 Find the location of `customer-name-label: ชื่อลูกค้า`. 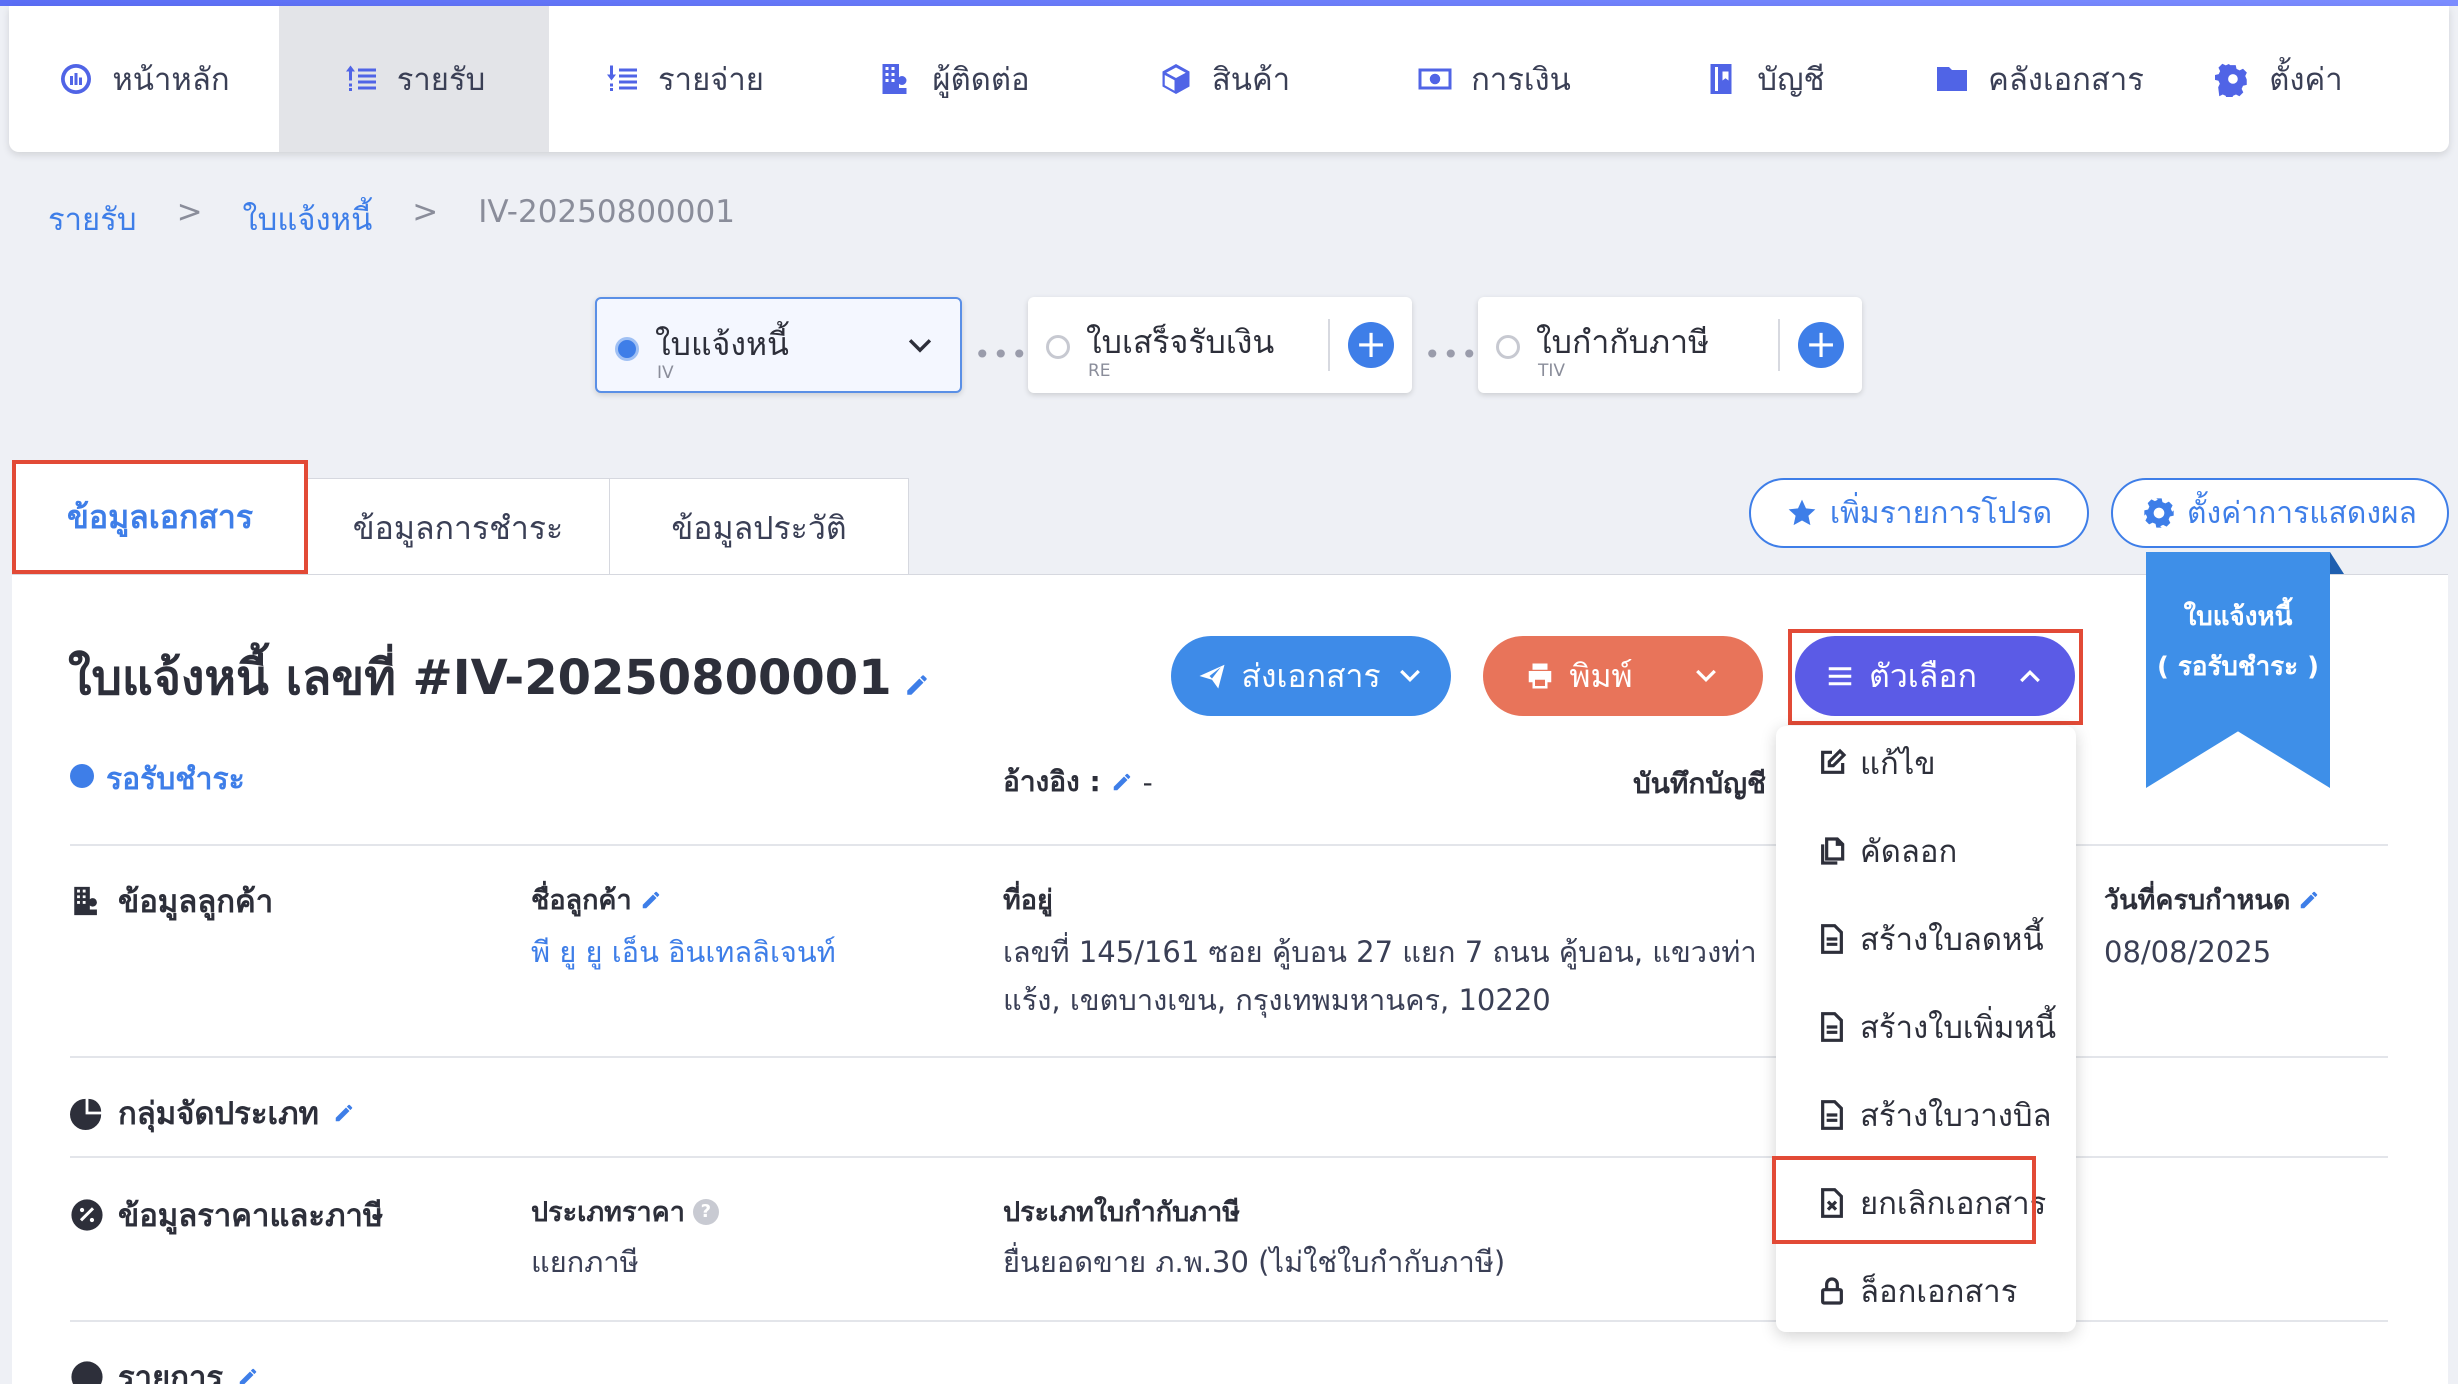

customer-name-label: ชื่อลูกค้า is located at coordinates (596, 899).